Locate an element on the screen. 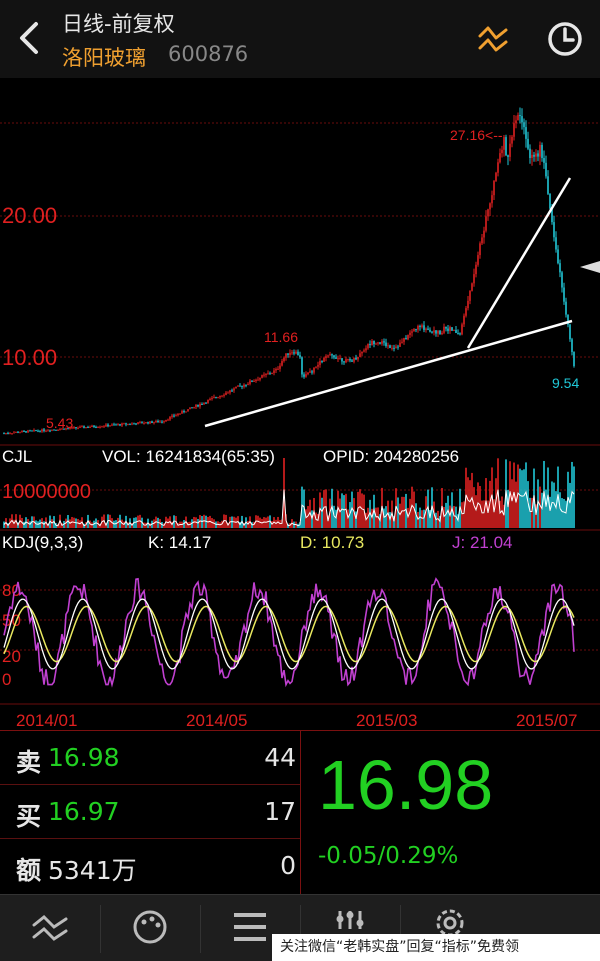  kdj-k-value: K: 14.17 is located at coordinates (179, 542).